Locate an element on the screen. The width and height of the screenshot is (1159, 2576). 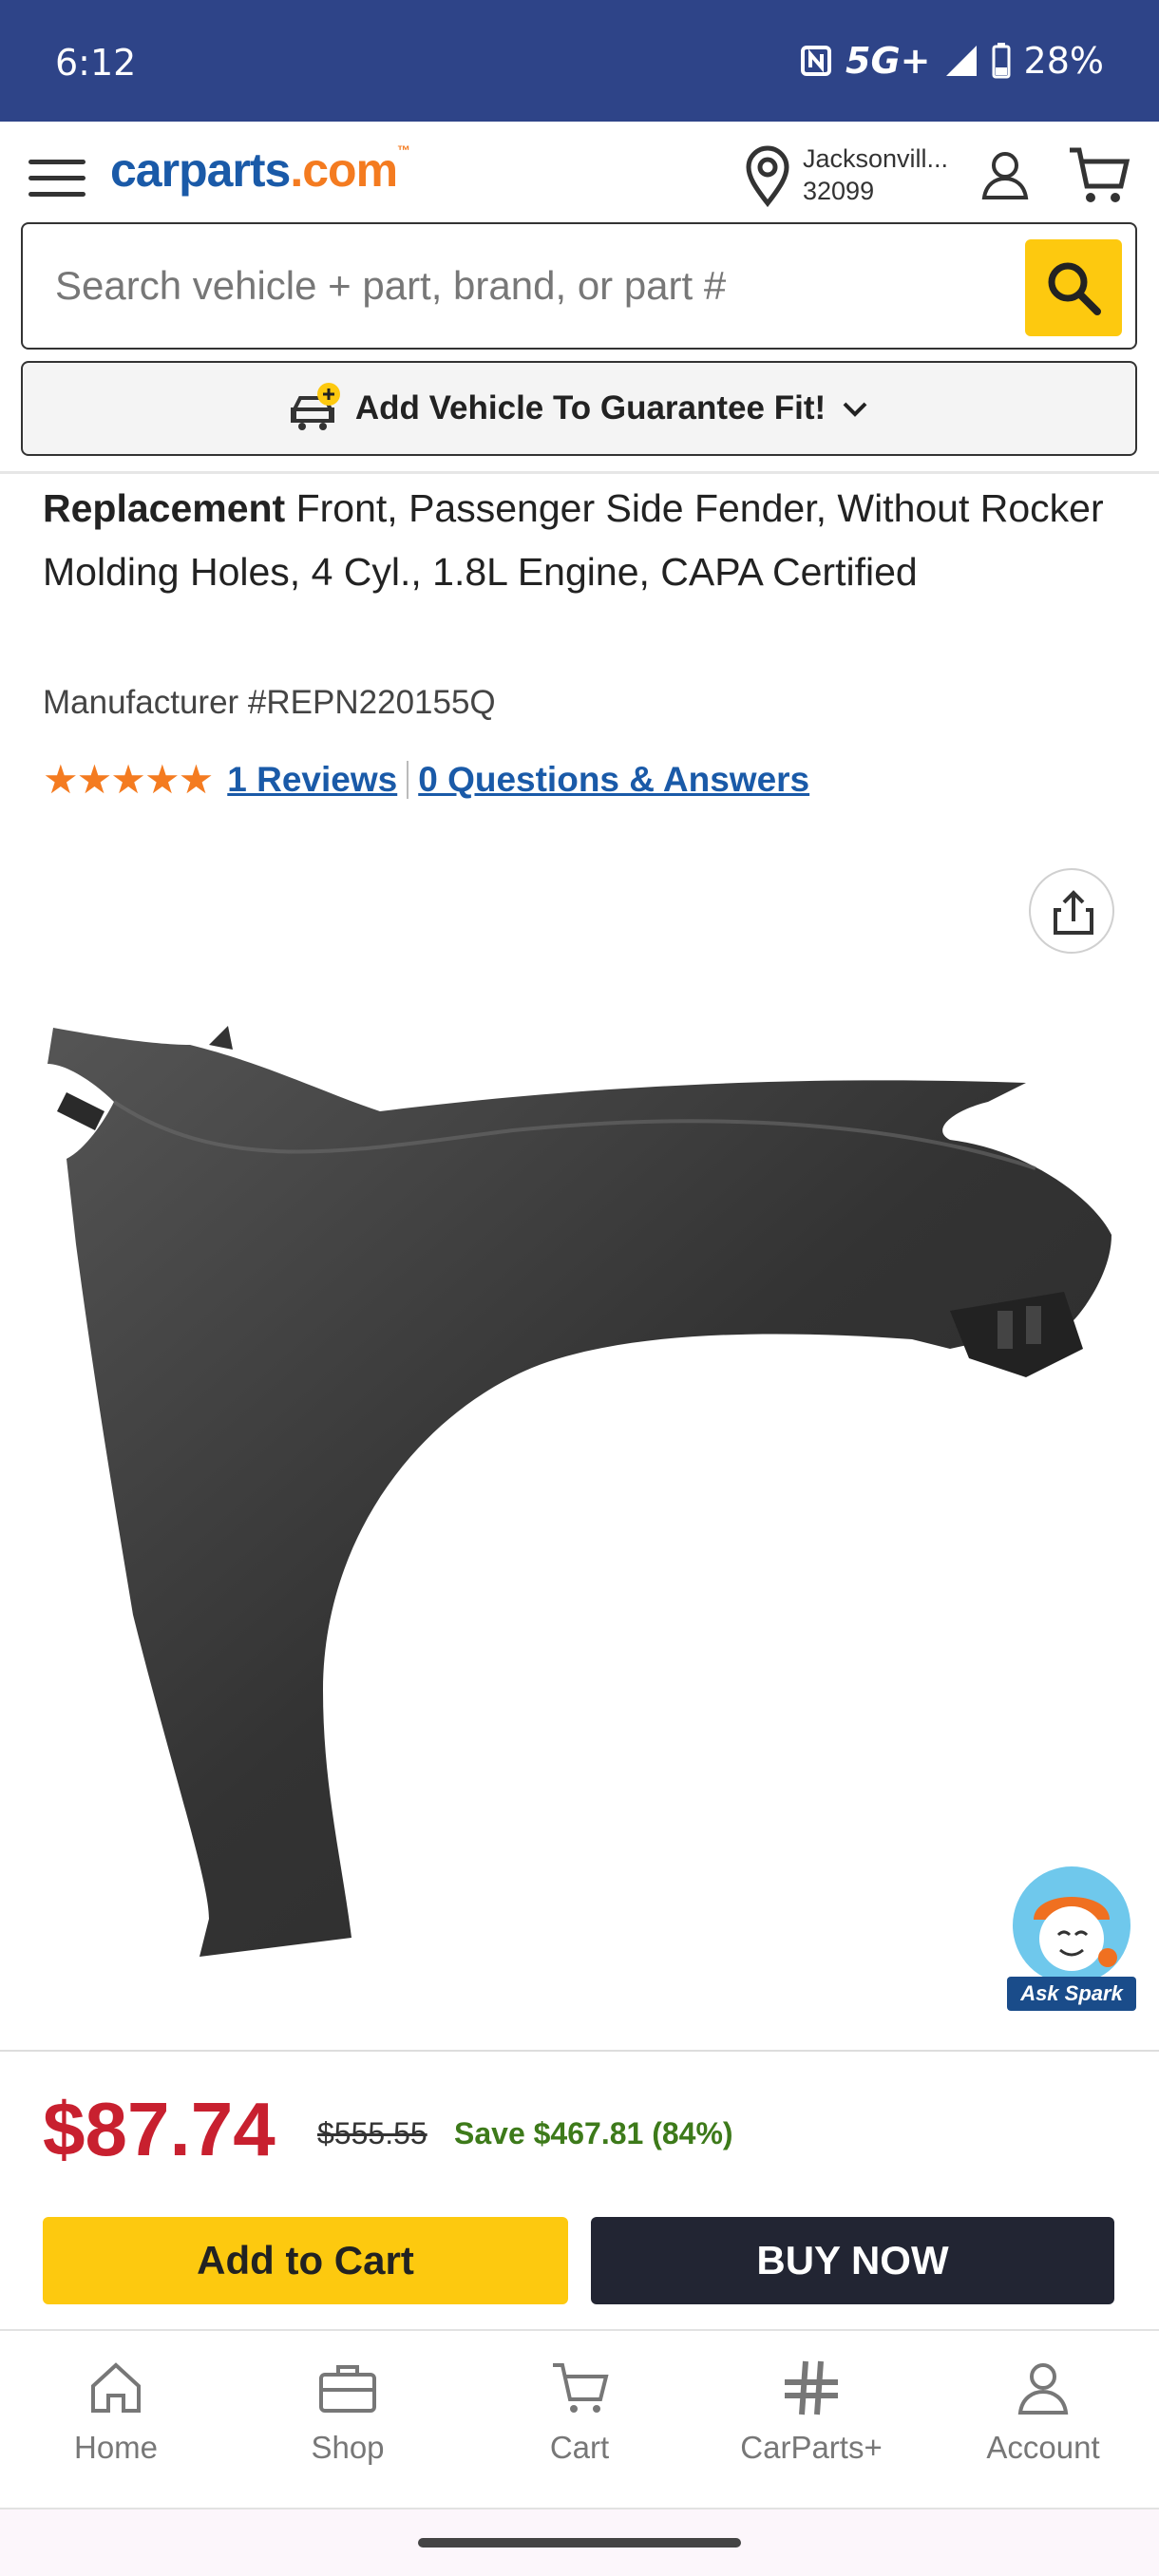
search-button is located at coordinates (1073, 287).